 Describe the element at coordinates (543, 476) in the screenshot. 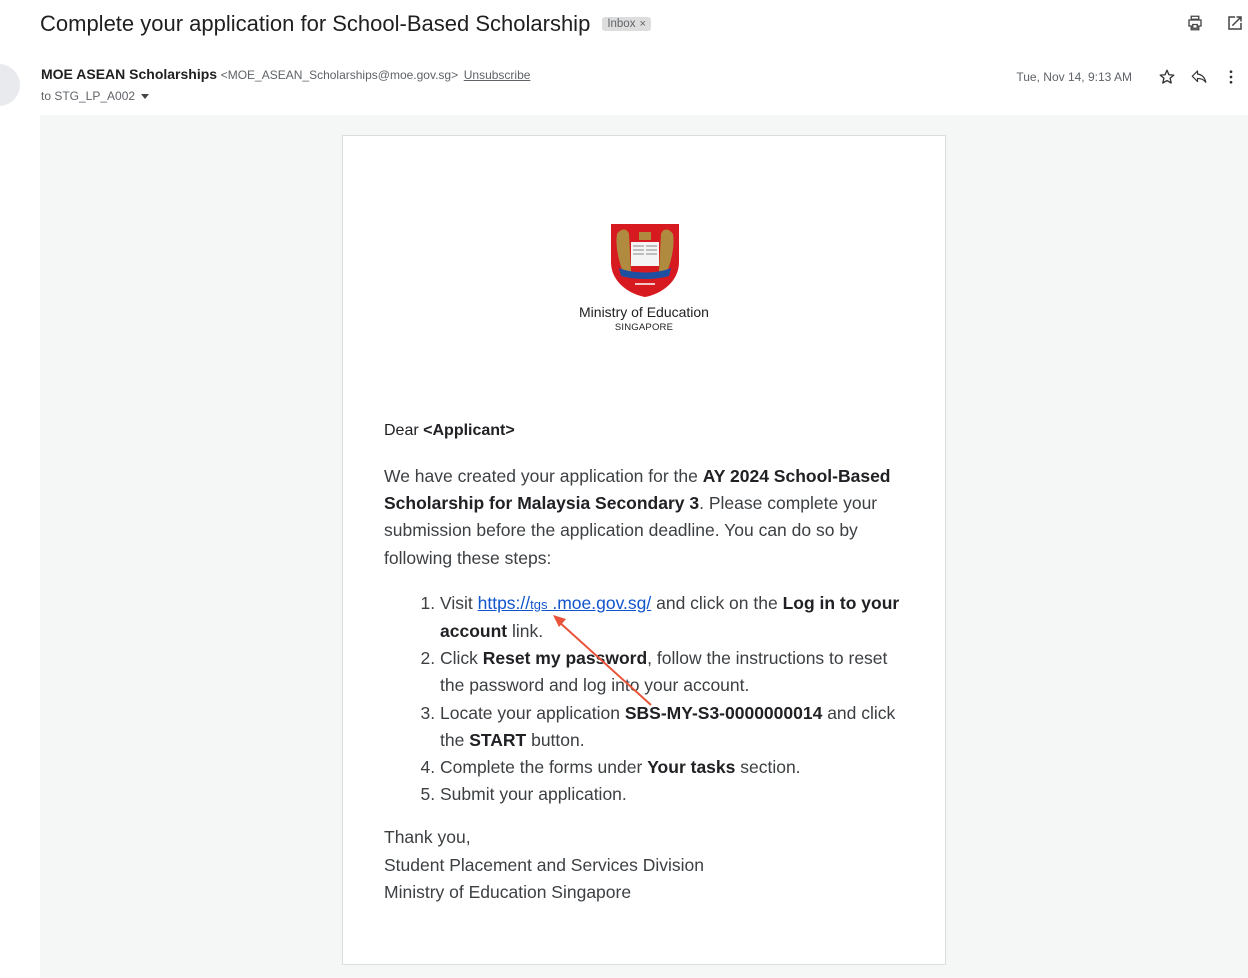

I see `intro-text-1: We have created your application for the` at that location.